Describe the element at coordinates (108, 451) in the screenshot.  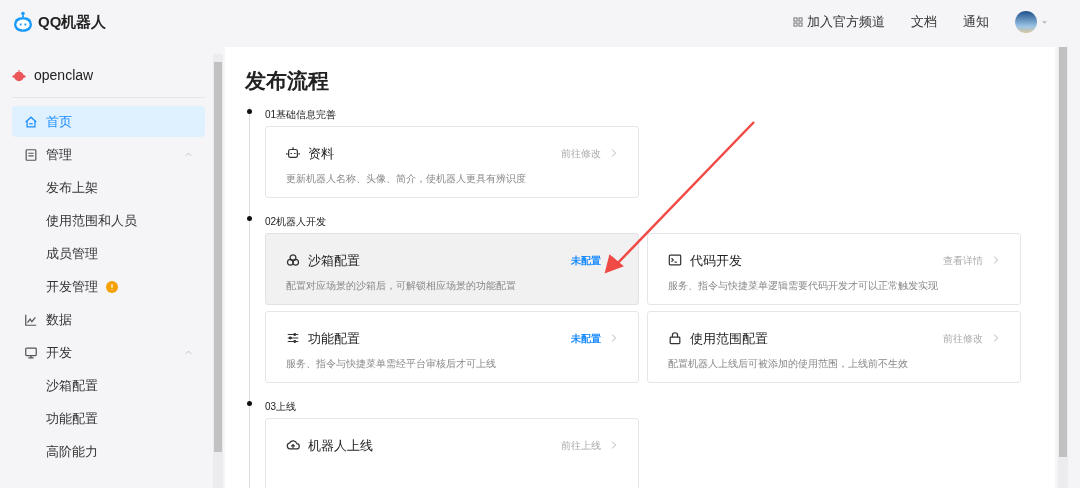
I see `nav-subitem: 高阶能力` at that location.